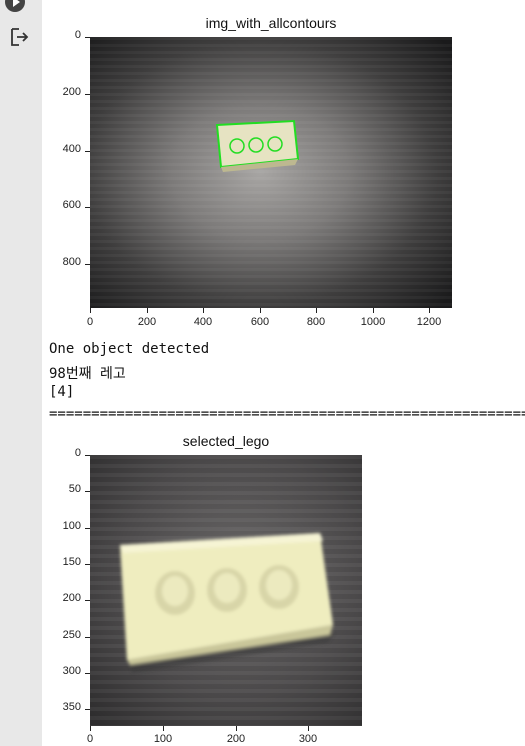 This screenshot has height=746, width=525. What do you see at coordinates (62, 392) in the screenshot?
I see `stdout-line: [4]` at bounding box center [62, 392].